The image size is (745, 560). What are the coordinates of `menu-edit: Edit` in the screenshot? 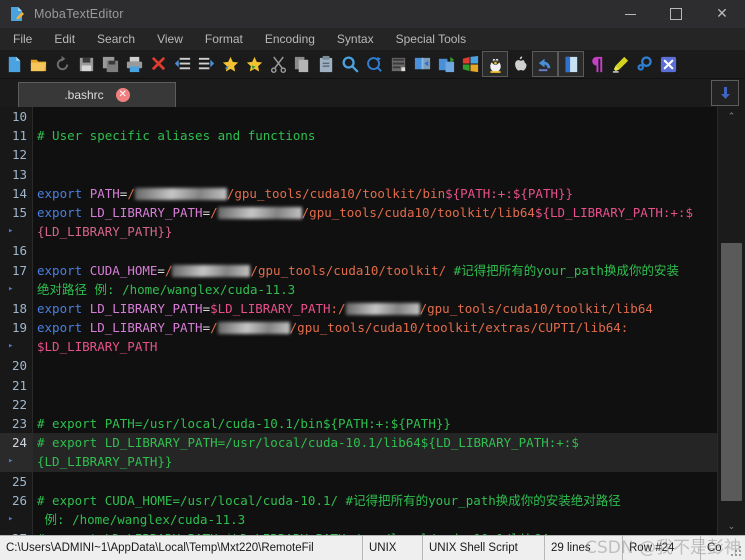 It's located at (64, 39).